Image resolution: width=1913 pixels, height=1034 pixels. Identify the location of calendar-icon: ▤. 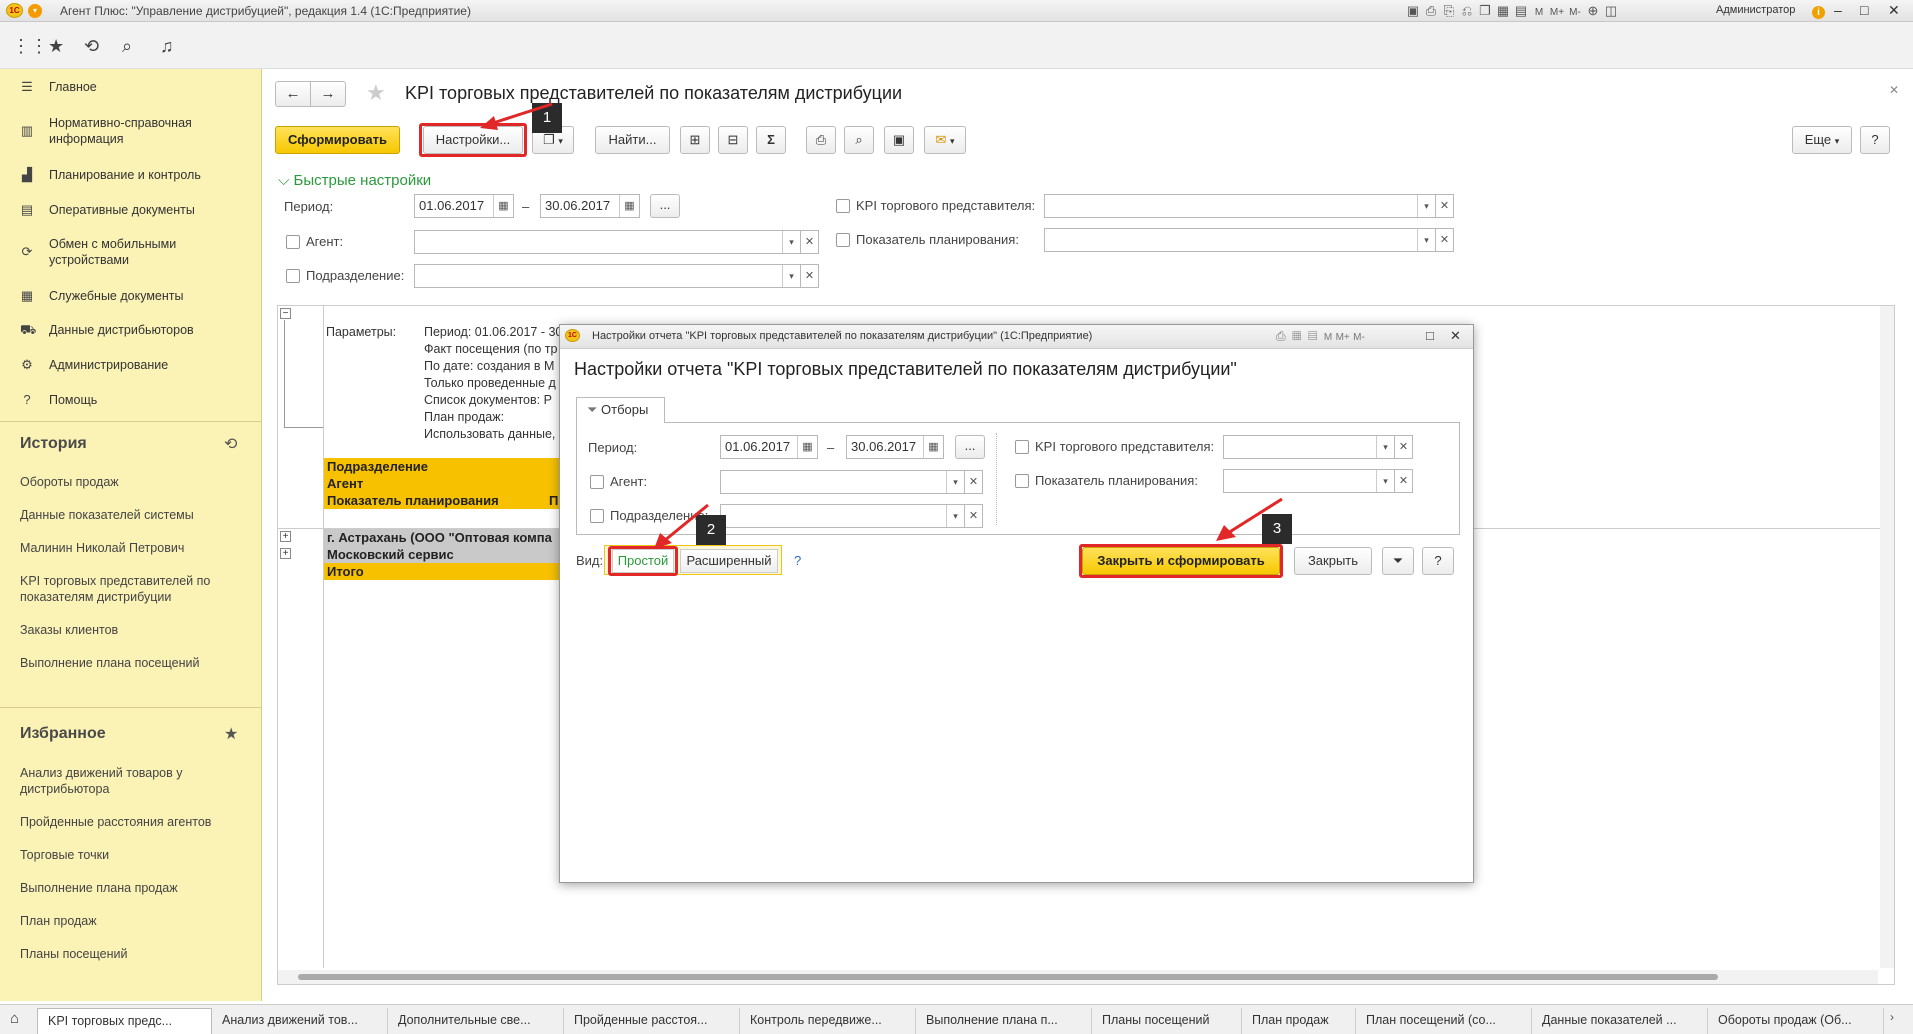
(1521, 11).